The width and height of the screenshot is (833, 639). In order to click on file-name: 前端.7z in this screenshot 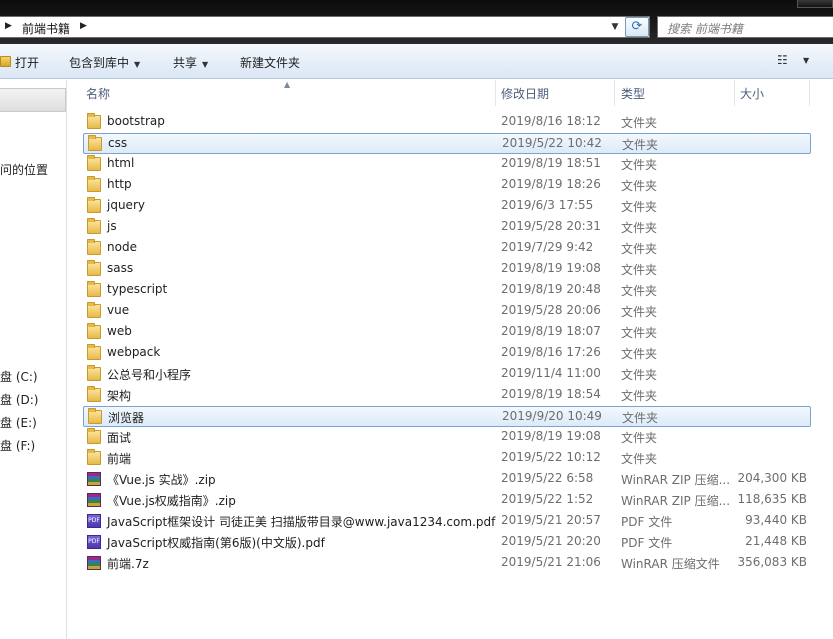, I will do `click(128, 564)`.